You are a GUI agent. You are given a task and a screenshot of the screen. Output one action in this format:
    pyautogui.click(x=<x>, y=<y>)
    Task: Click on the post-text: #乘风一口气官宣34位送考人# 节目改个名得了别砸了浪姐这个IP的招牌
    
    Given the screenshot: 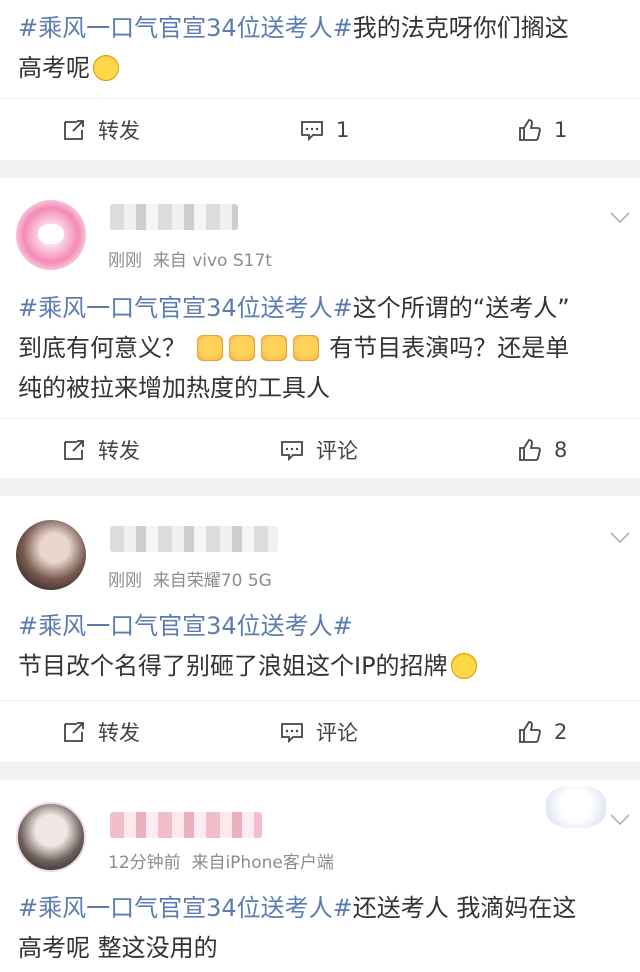 What is the action you would take?
    pyautogui.click(x=320, y=646)
    